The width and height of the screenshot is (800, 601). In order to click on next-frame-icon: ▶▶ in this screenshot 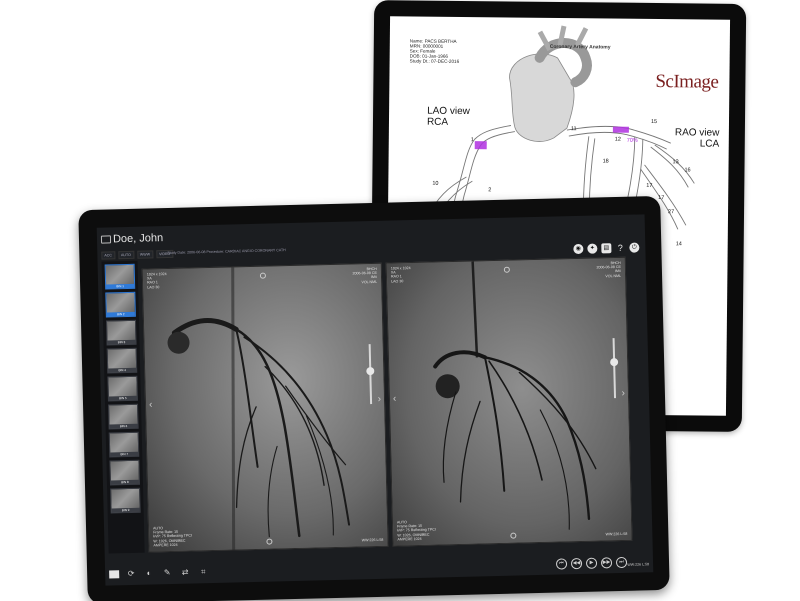, I will do `click(606, 563)`.